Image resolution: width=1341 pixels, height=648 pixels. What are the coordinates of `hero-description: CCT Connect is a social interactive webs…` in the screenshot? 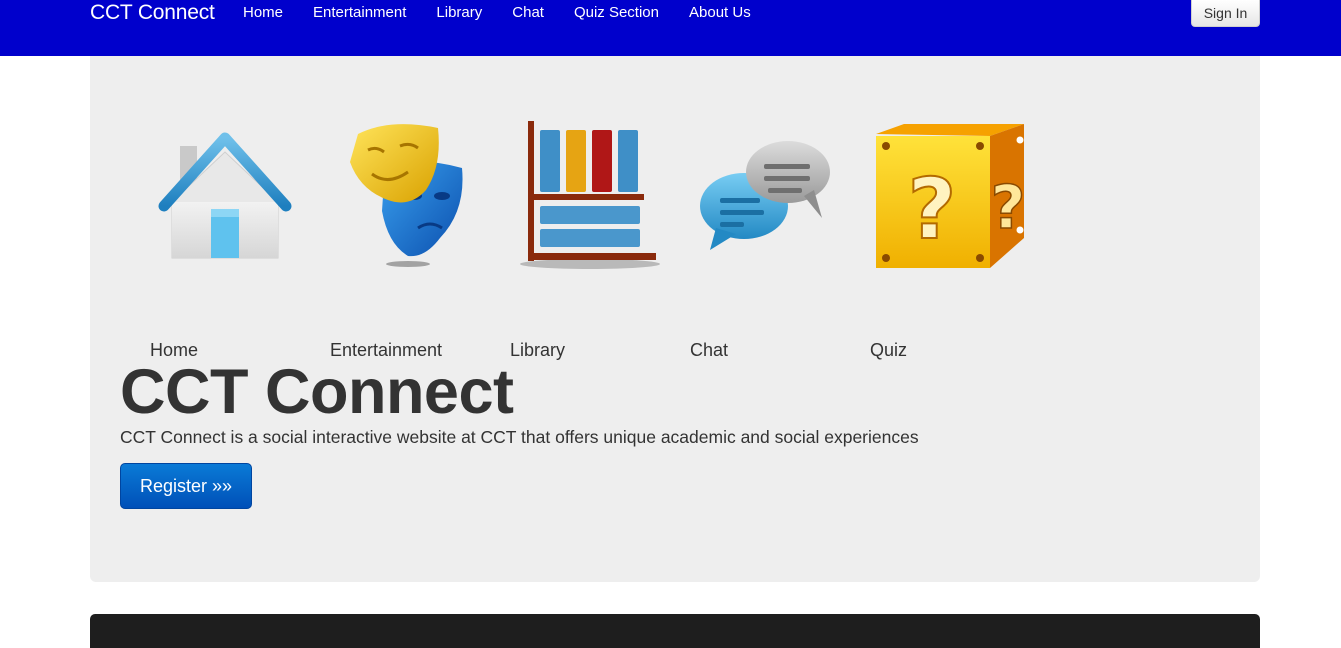 It's located at (519, 437).